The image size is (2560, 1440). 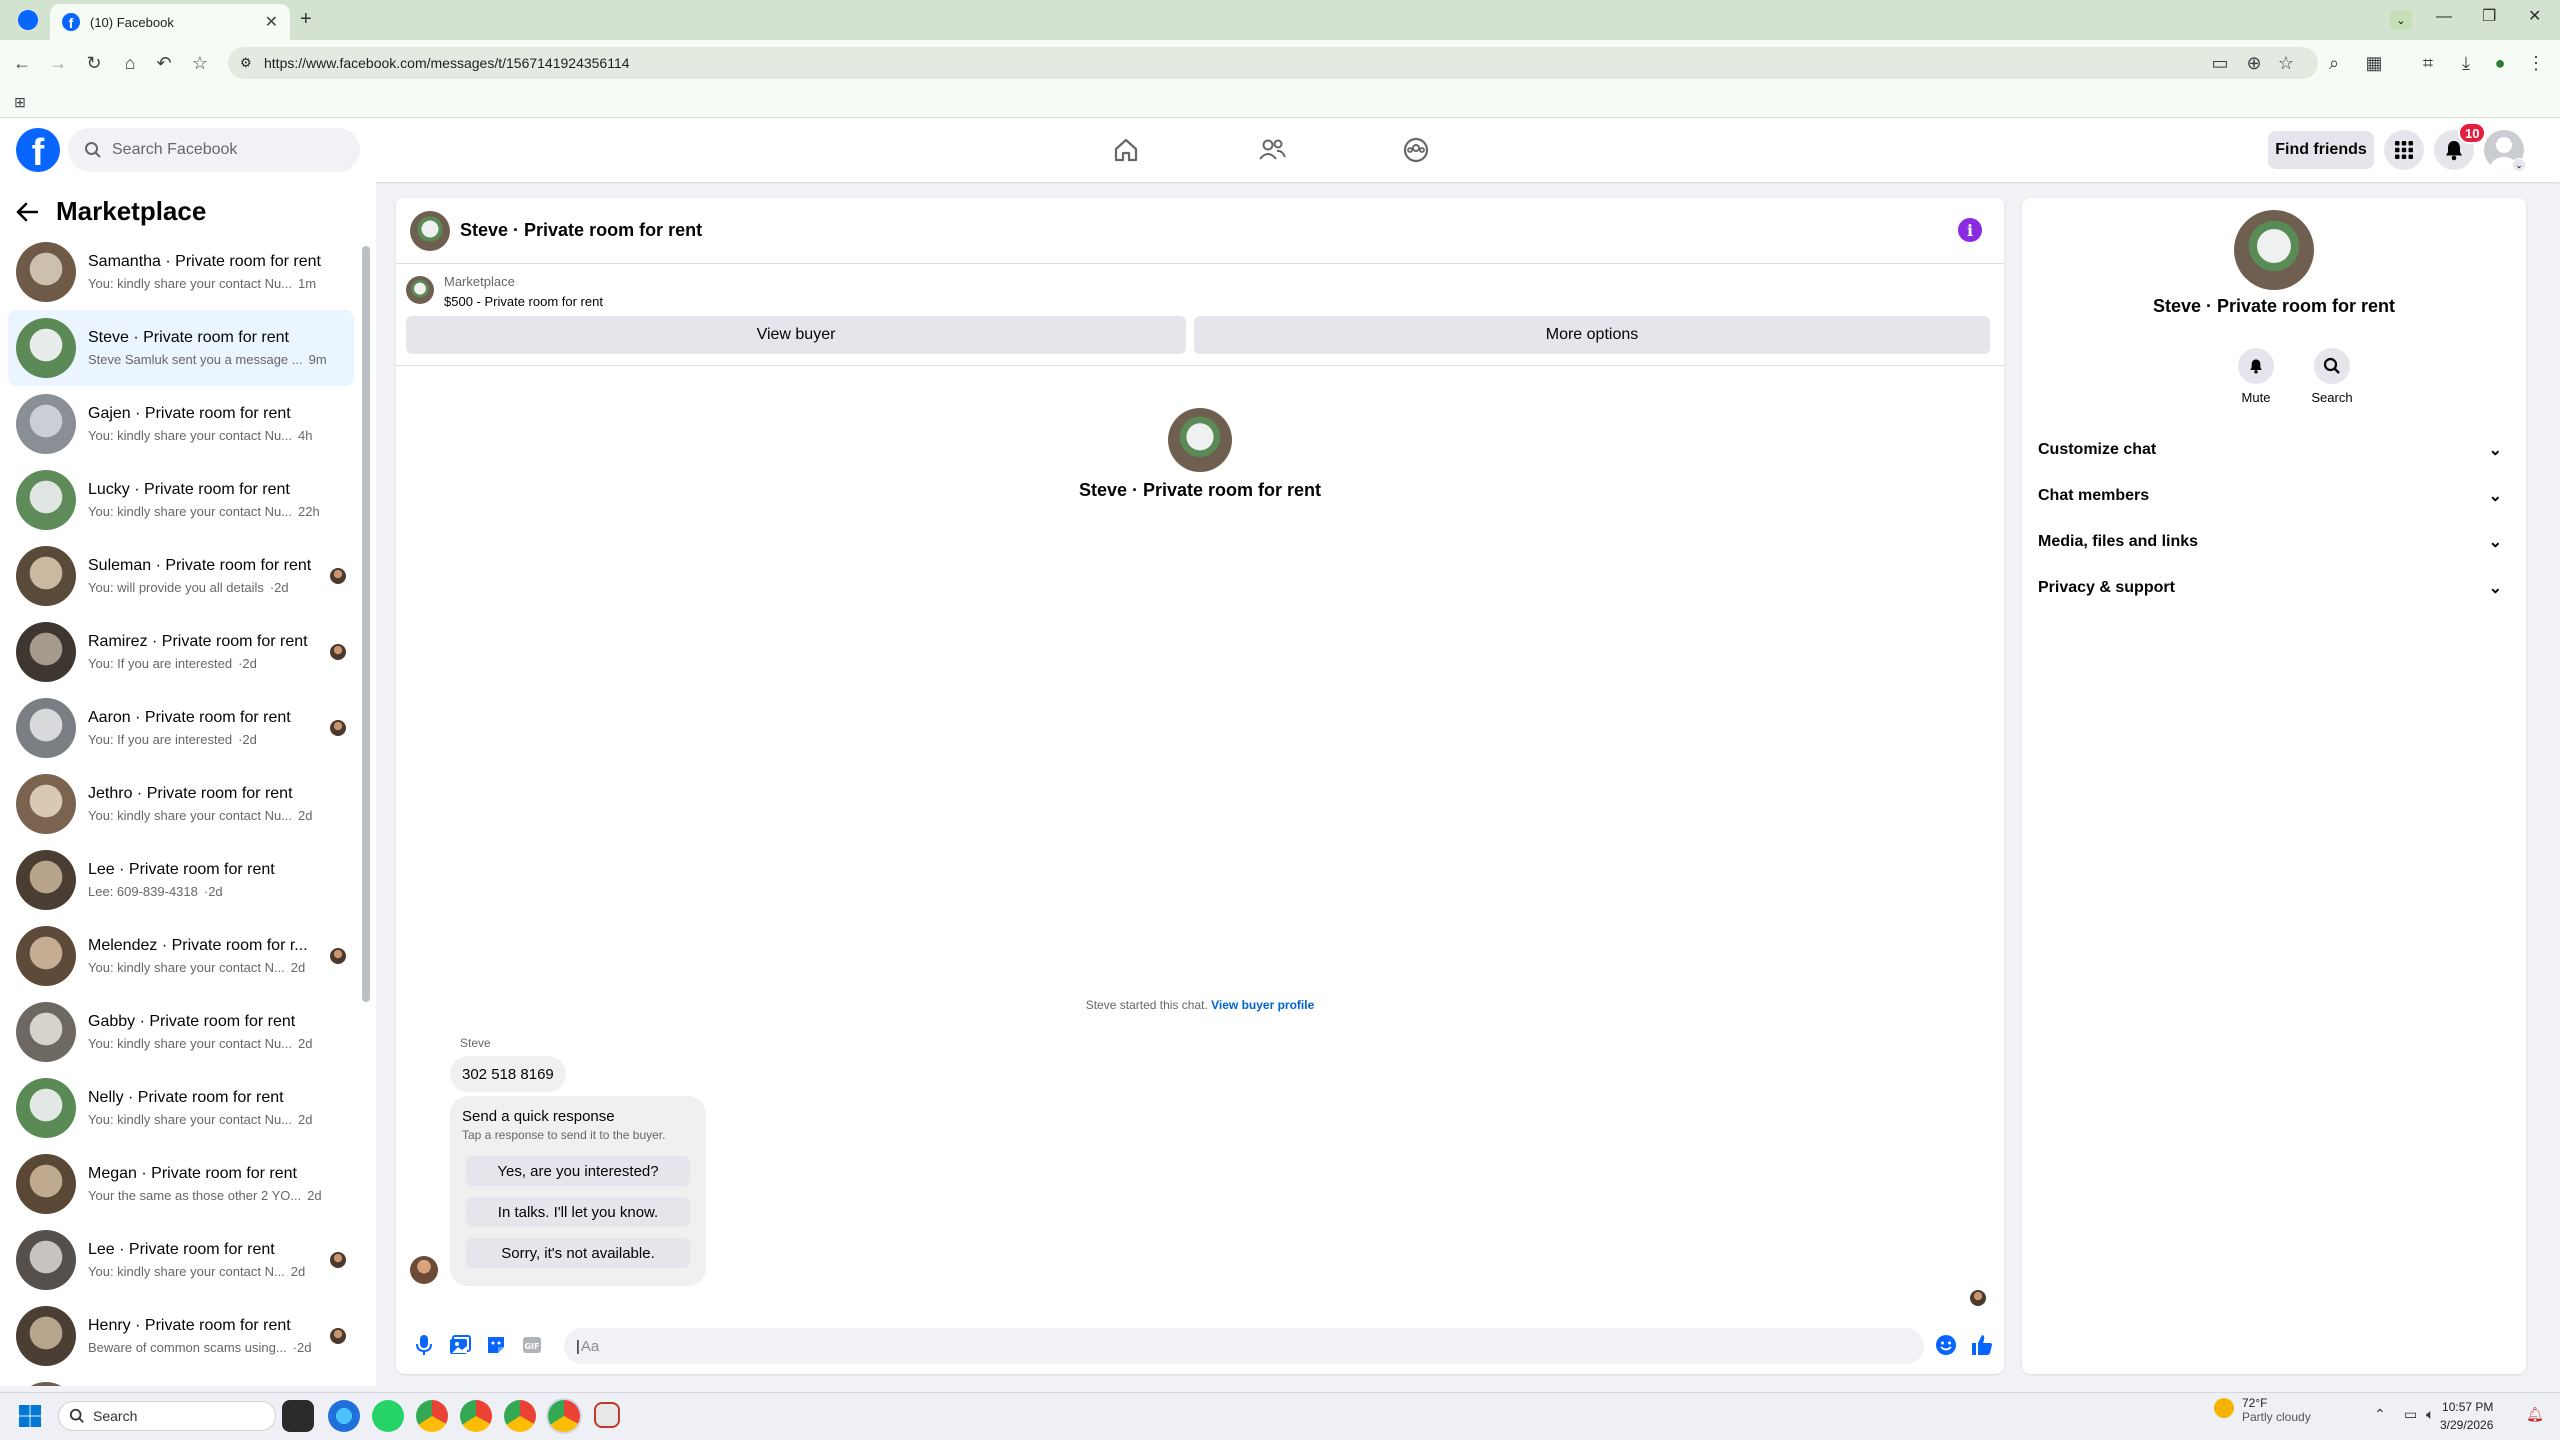 What do you see at coordinates (298, 1416) in the screenshot?
I see `task-view-icon` at bounding box center [298, 1416].